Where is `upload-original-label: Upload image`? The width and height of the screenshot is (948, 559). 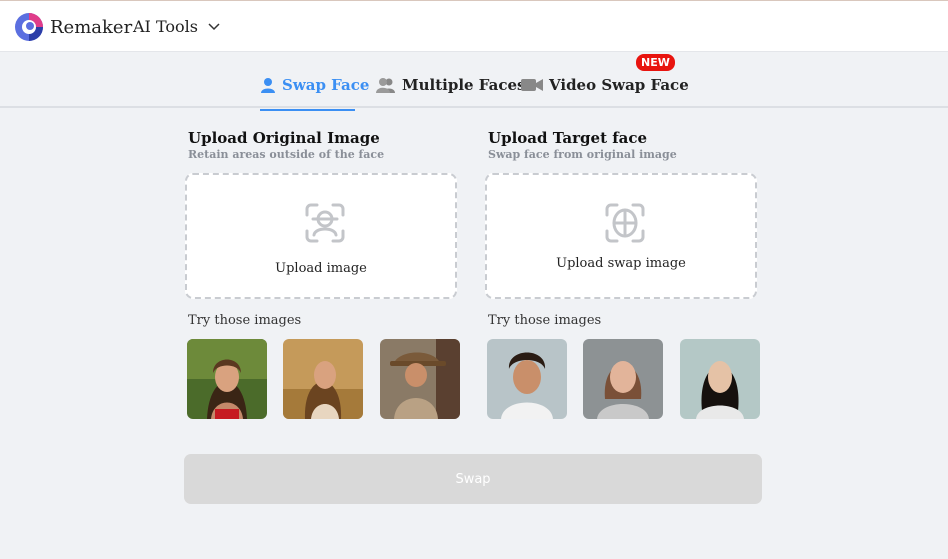
upload-original-label: Upload image is located at coordinates (321, 268).